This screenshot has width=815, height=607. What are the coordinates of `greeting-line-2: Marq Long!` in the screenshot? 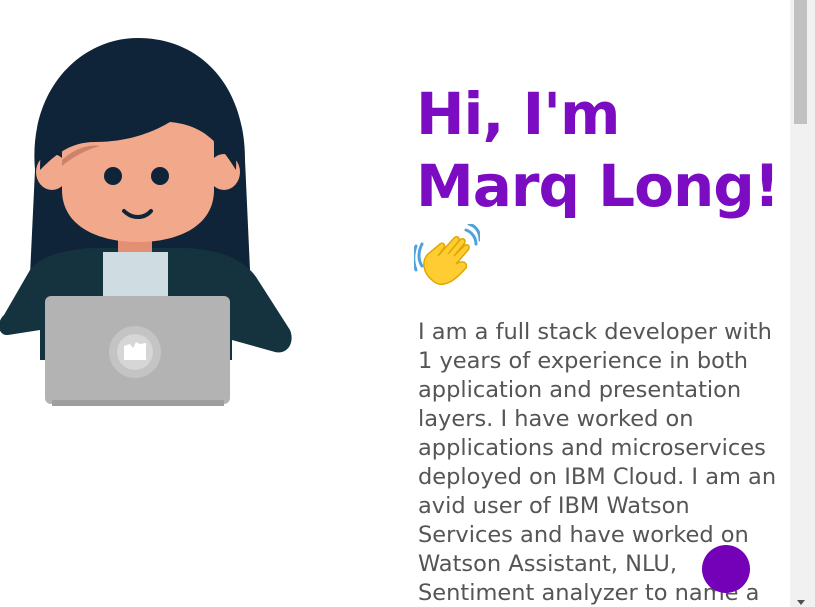 It's located at (598, 186).